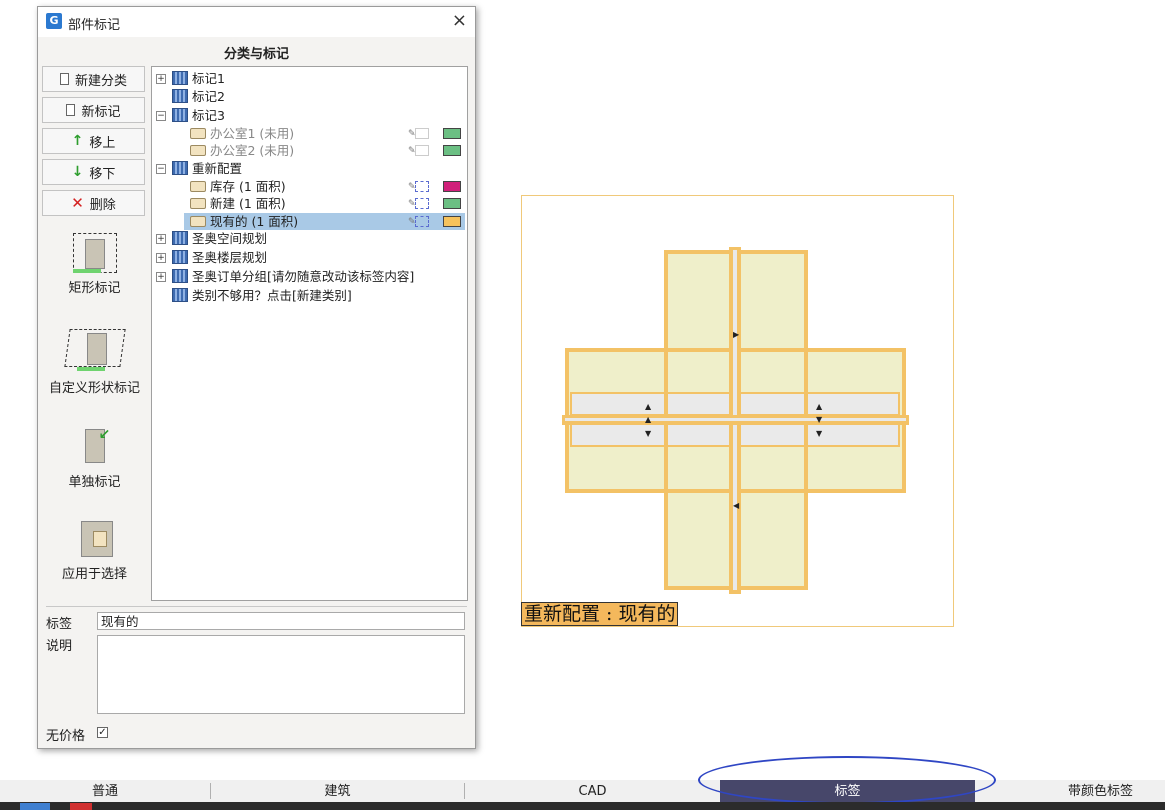  What do you see at coordinates (77, 141) in the screenshot?
I see `arrow-up-icon: ↑` at bounding box center [77, 141].